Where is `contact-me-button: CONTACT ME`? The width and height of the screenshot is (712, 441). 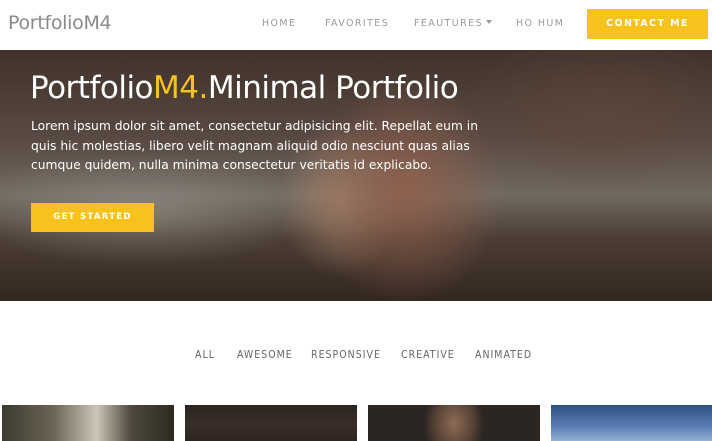
contact-me-button: CONTACT ME is located at coordinates (647, 24).